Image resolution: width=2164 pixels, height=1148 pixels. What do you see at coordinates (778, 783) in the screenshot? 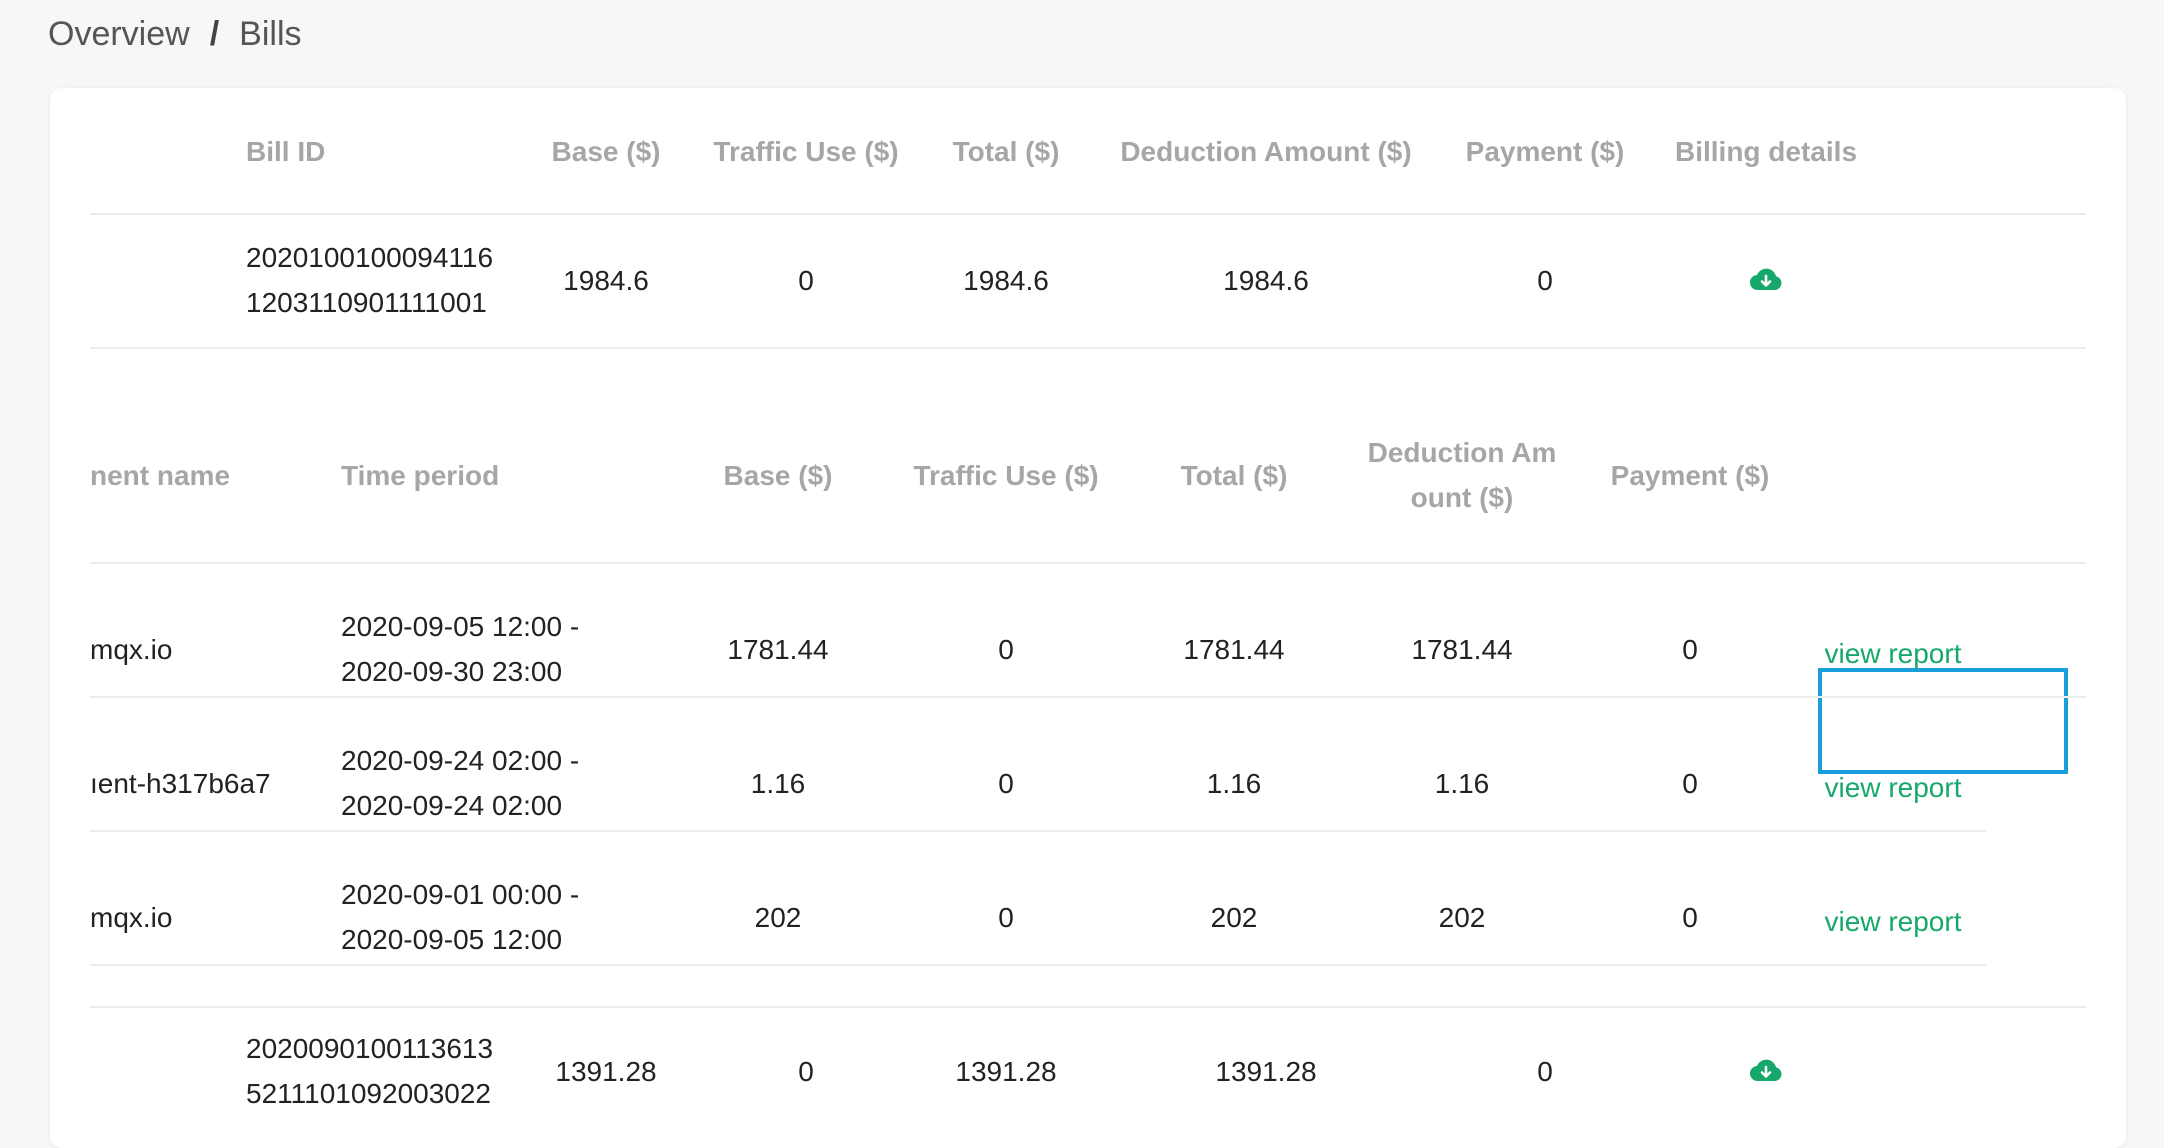
I see `dep-base: 1.16` at bounding box center [778, 783].